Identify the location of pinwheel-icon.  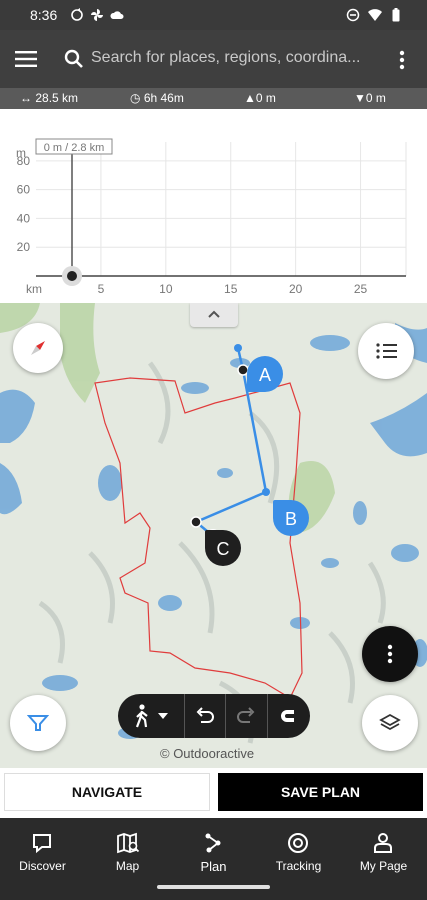
(97, 15).